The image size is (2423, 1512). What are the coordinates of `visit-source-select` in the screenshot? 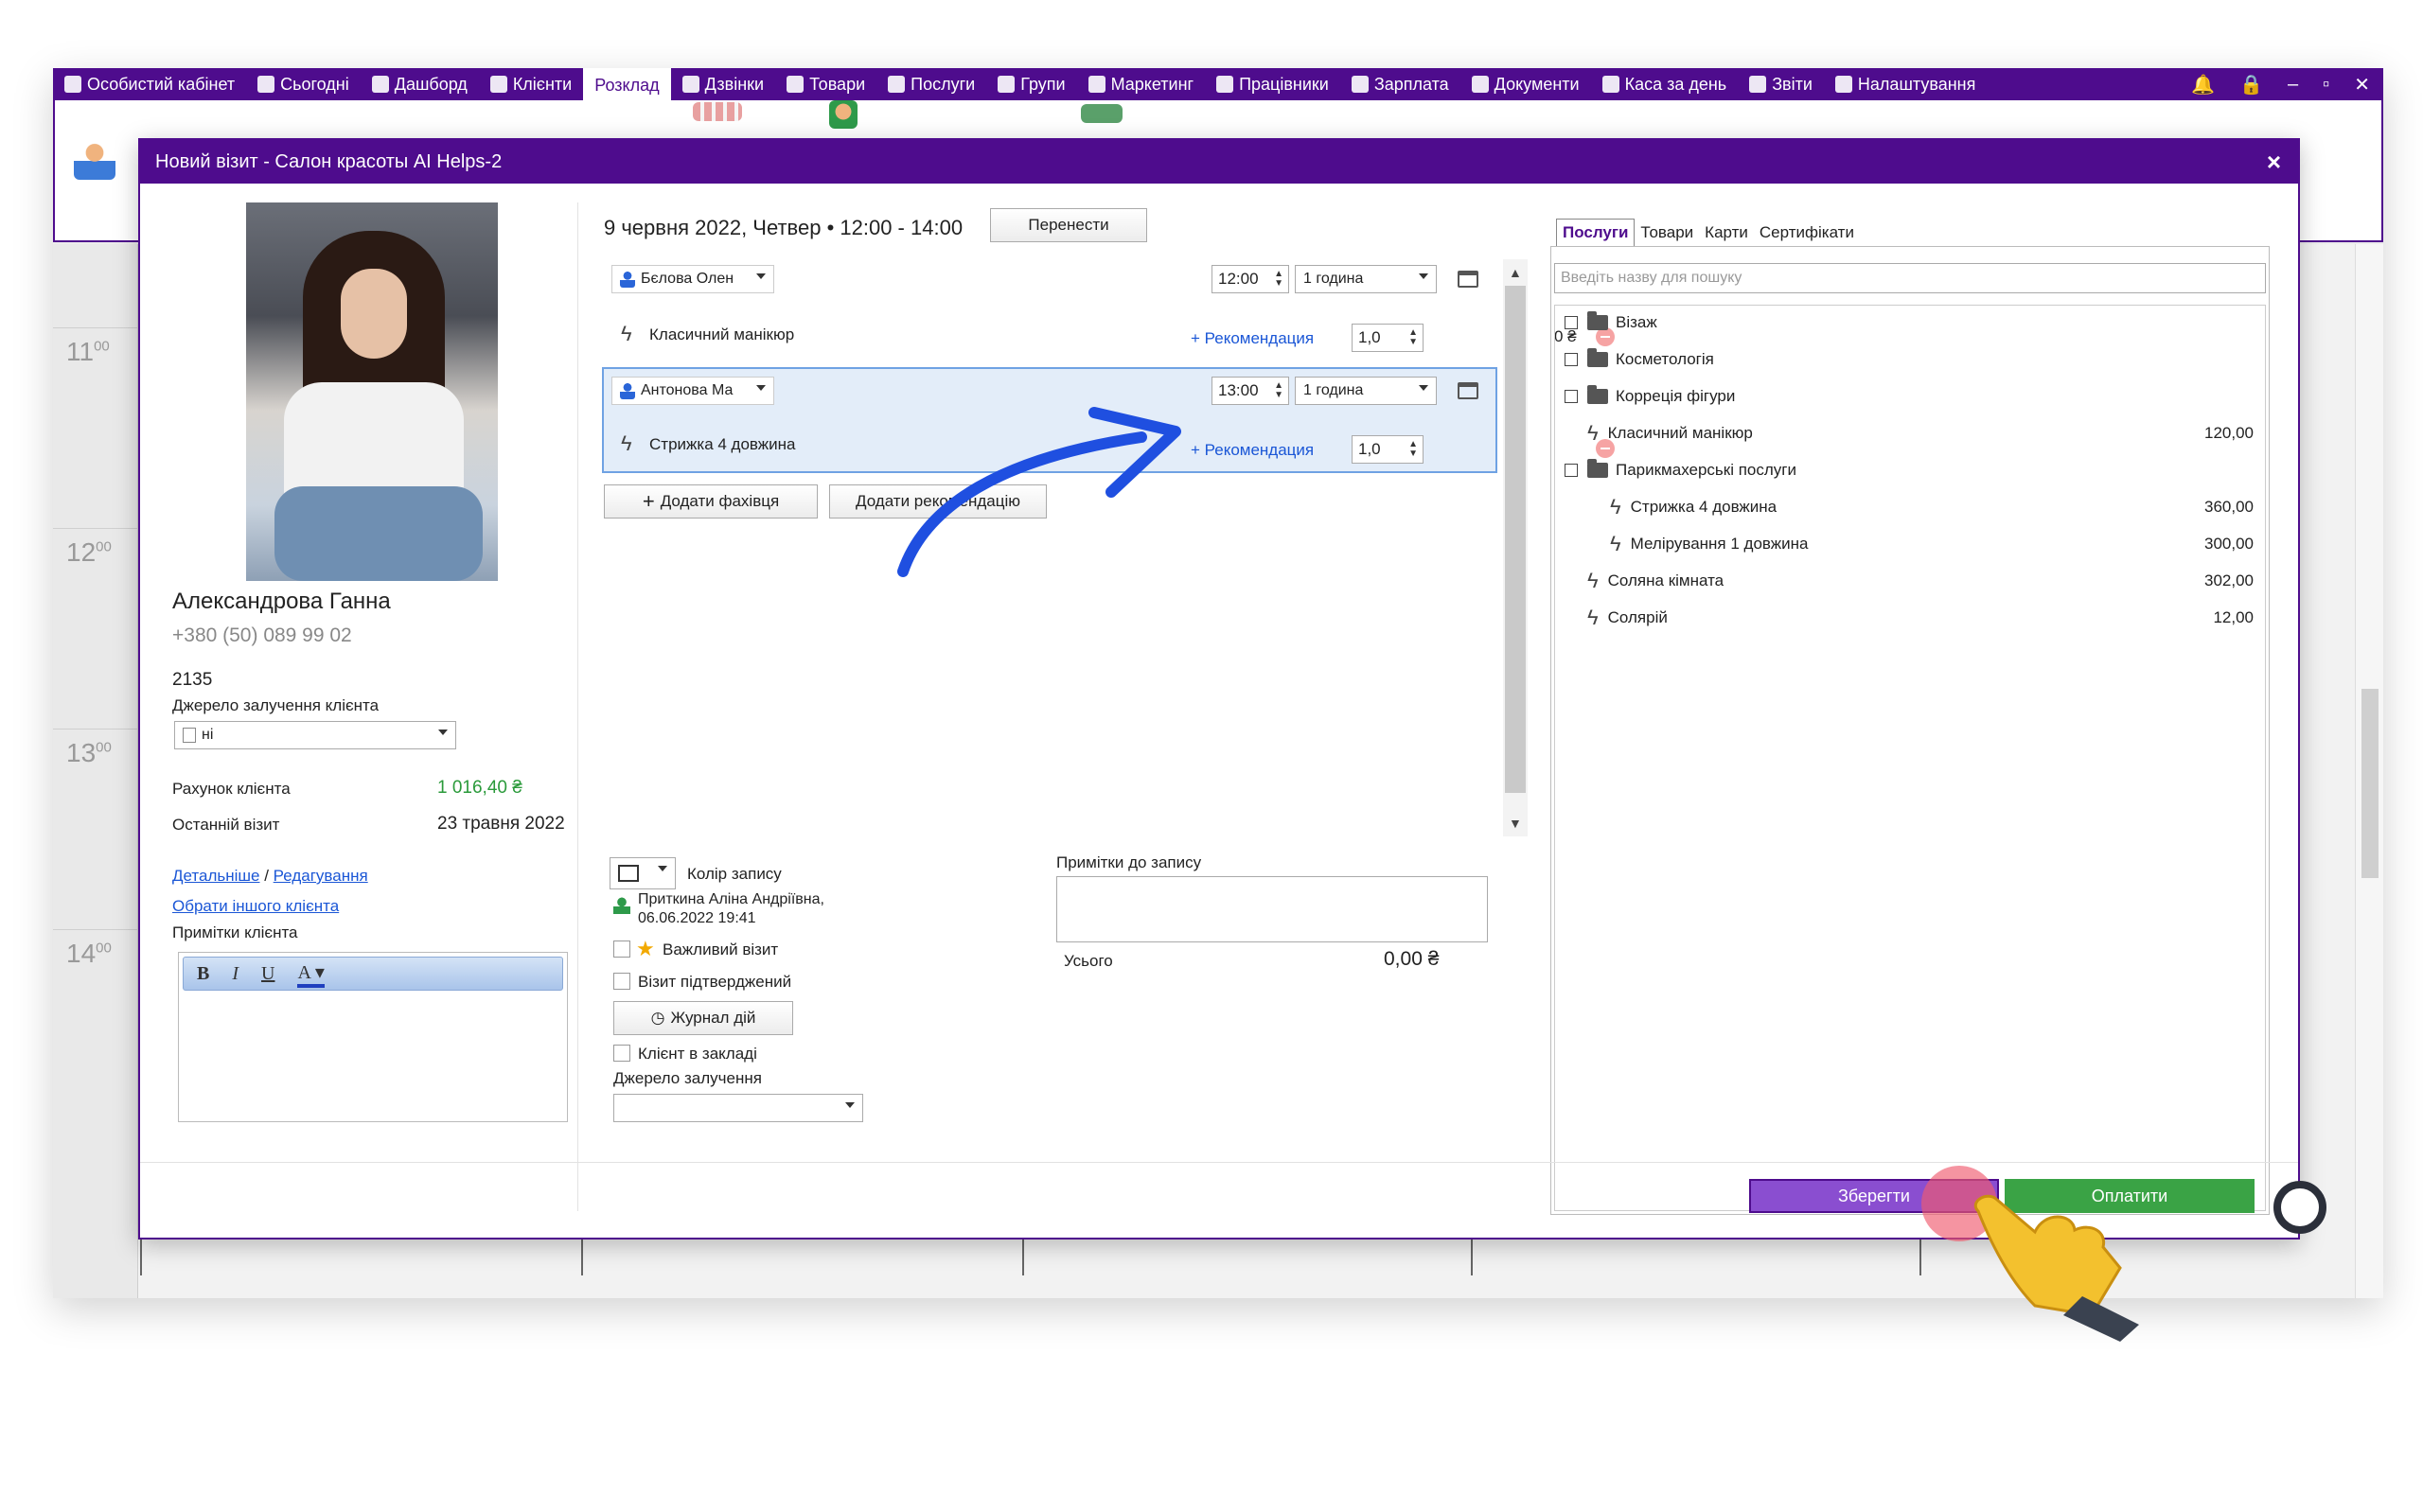 It's located at (738, 1108).